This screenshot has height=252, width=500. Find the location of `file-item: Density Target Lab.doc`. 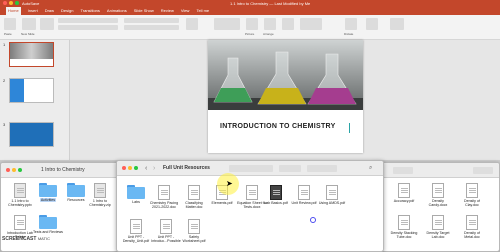

file-item: Density Target Lab.doc is located at coordinates (438, 227).